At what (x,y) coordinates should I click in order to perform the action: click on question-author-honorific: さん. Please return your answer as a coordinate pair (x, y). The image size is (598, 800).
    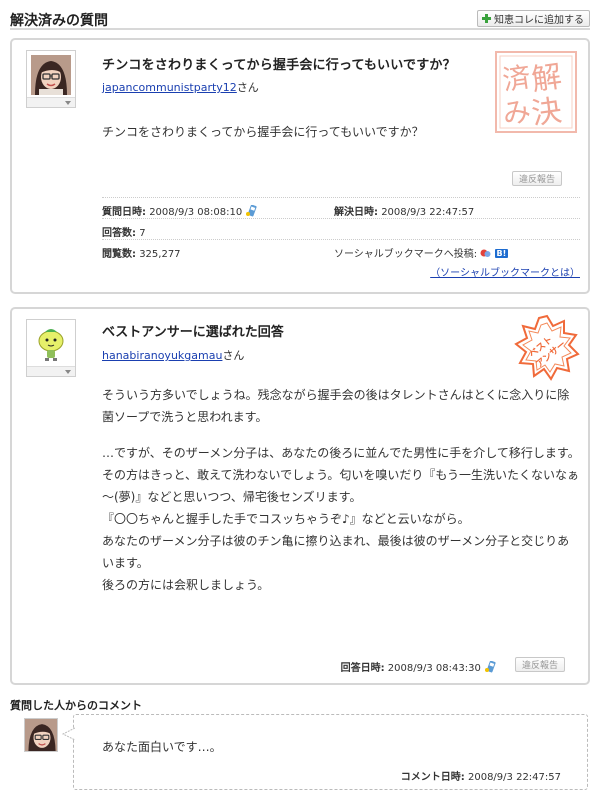
    Looking at the image, I should click on (247, 87).